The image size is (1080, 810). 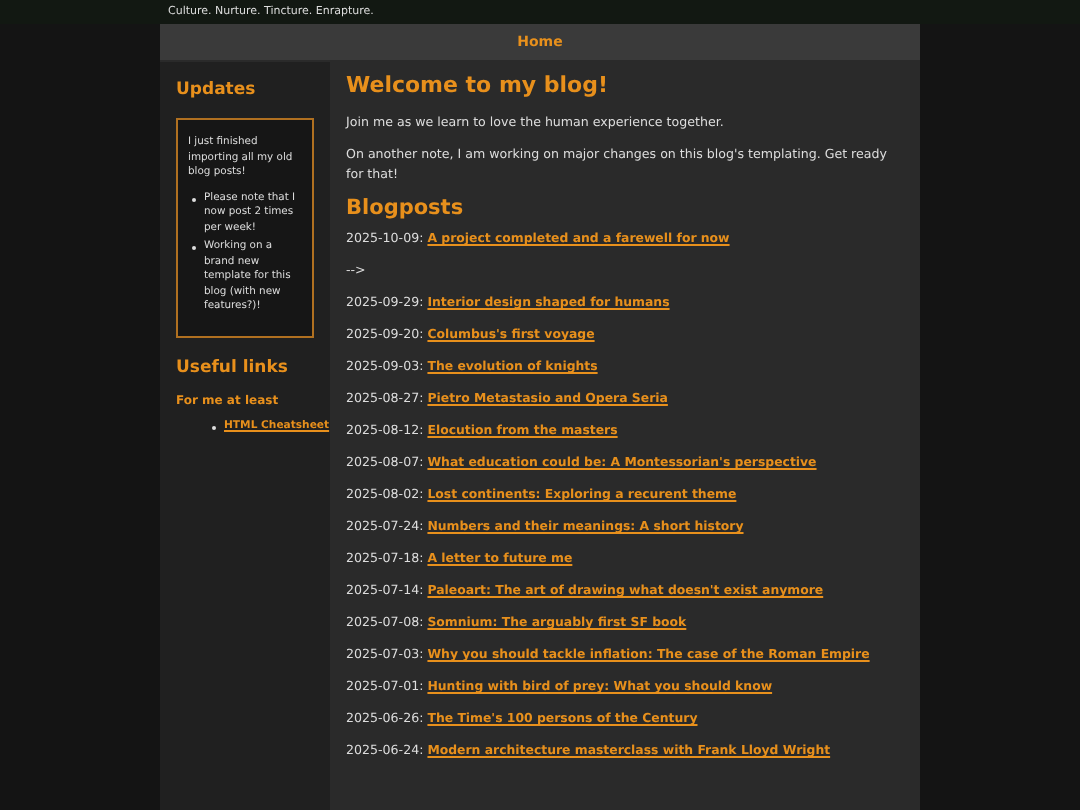 What do you see at coordinates (478, 85) in the screenshot?
I see `page-title: Welcome to my blog!` at bounding box center [478, 85].